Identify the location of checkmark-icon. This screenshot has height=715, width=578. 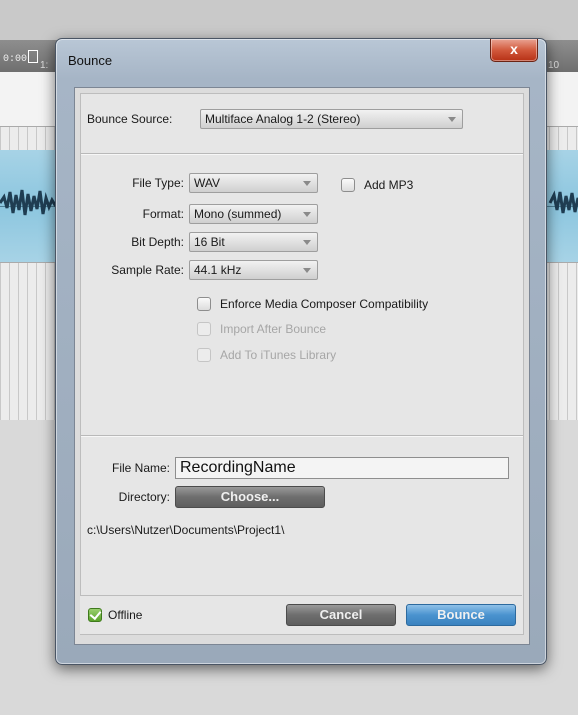
(95, 614).